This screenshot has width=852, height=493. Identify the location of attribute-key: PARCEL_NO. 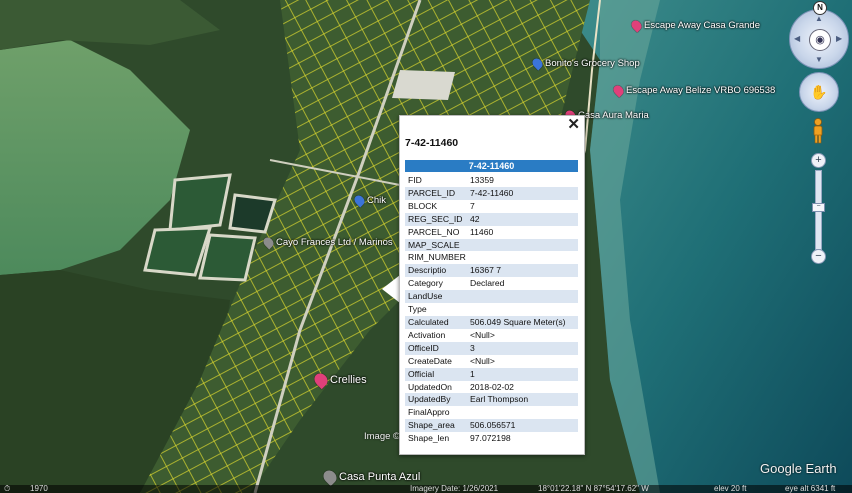
(434, 231).